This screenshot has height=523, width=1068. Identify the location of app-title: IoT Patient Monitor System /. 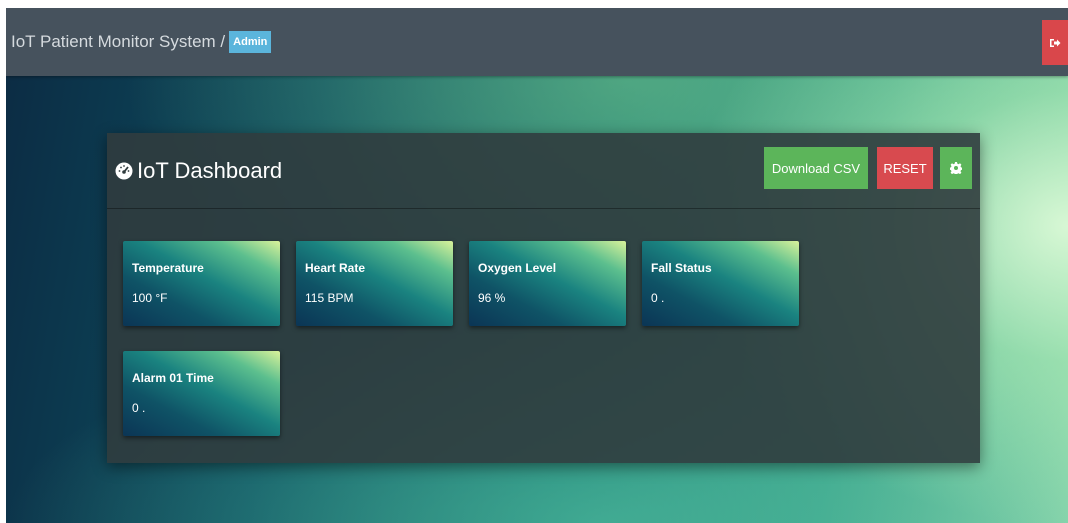
(118, 42).